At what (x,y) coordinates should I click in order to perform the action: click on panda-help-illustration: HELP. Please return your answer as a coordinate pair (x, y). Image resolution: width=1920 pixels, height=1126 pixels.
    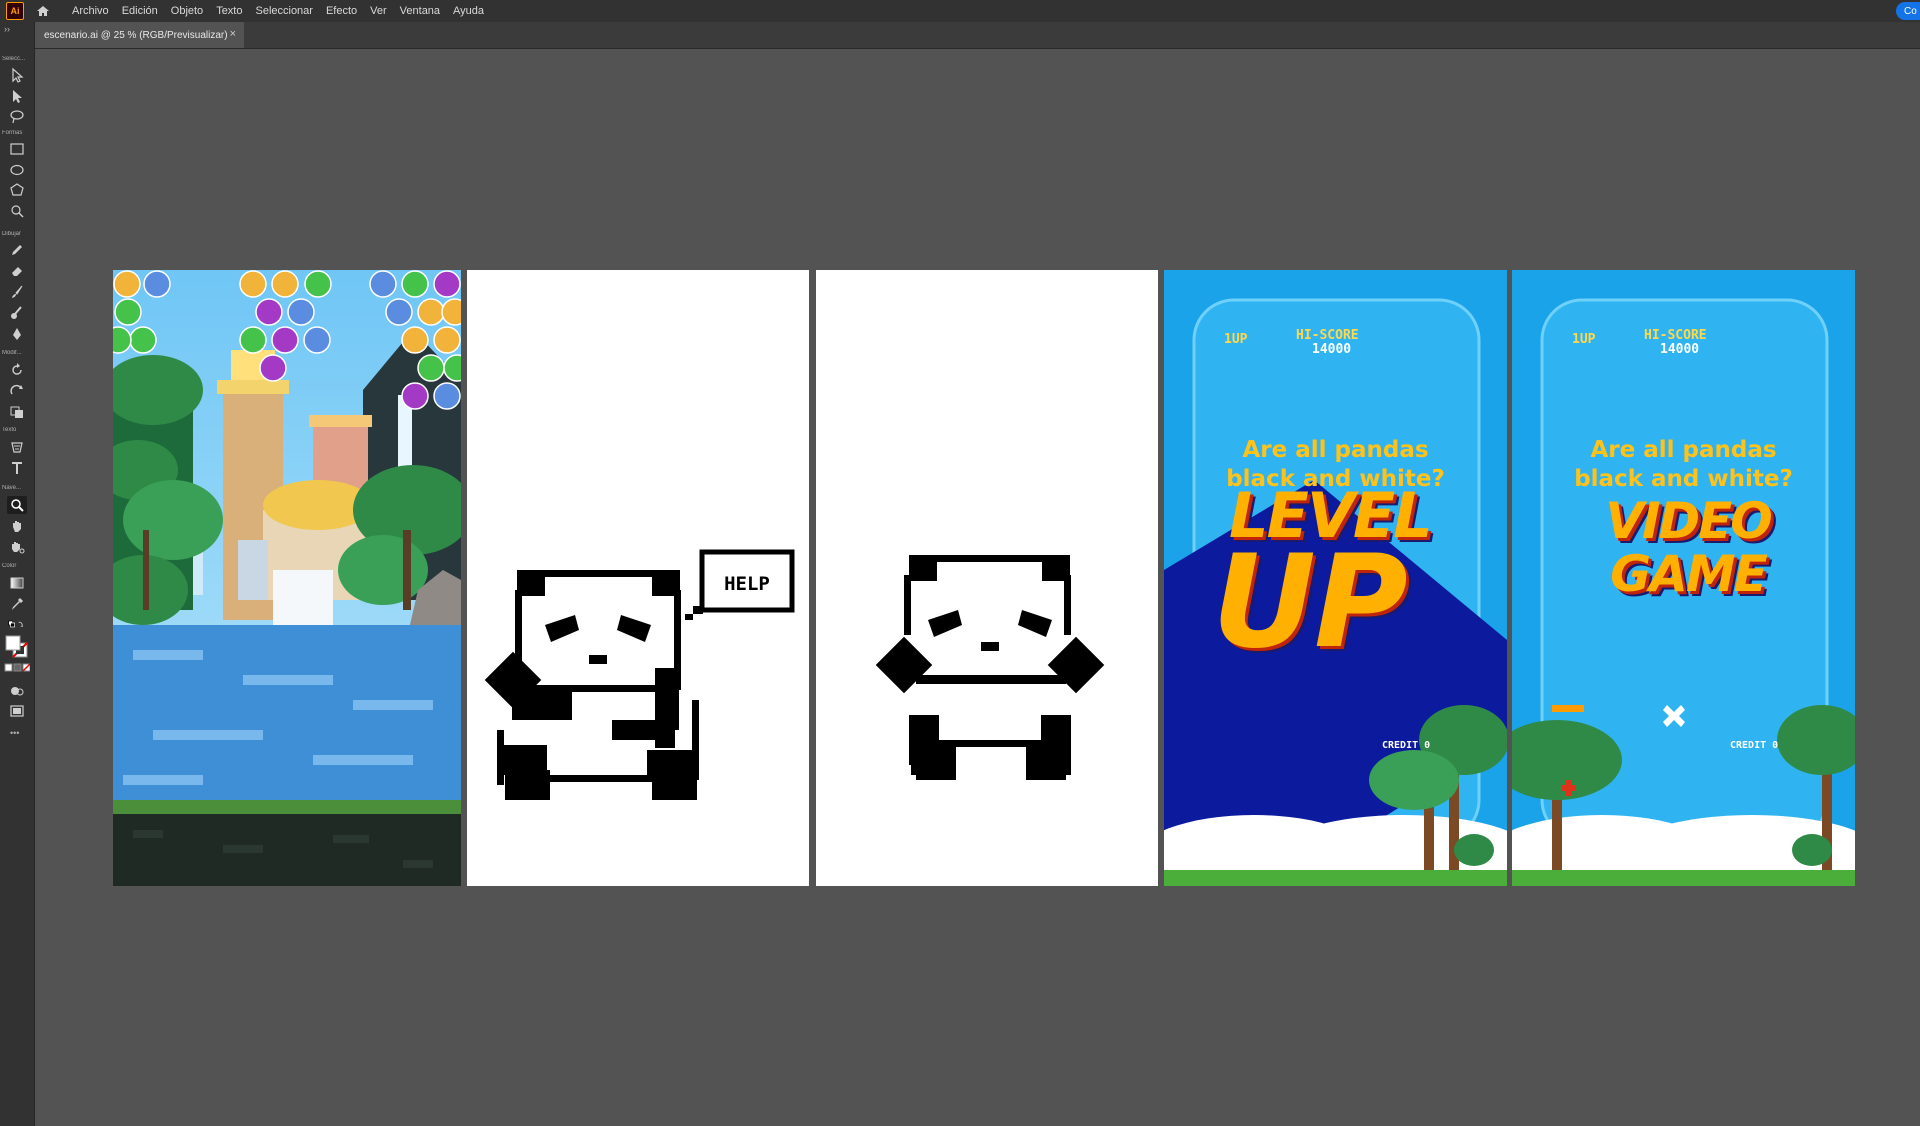
    Looking at the image, I should click on (639, 674).